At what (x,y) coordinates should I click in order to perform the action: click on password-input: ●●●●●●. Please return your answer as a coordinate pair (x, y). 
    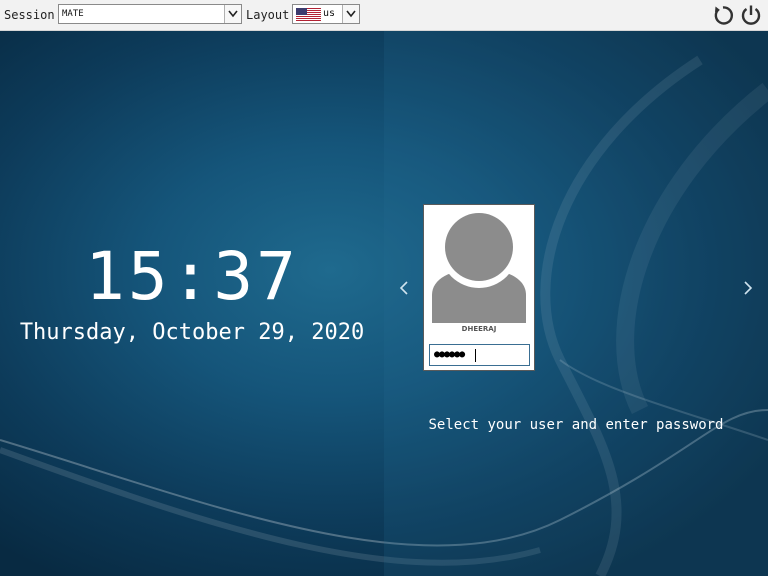
    Looking at the image, I should click on (479, 355).